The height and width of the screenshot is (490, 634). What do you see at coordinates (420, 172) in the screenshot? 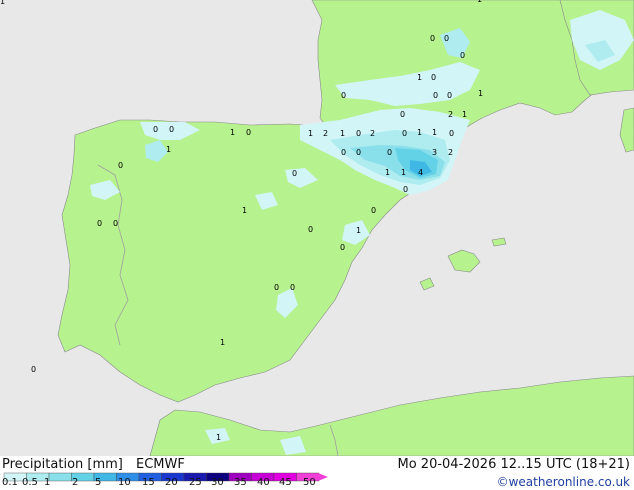
I see `map-value: 4` at bounding box center [420, 172].